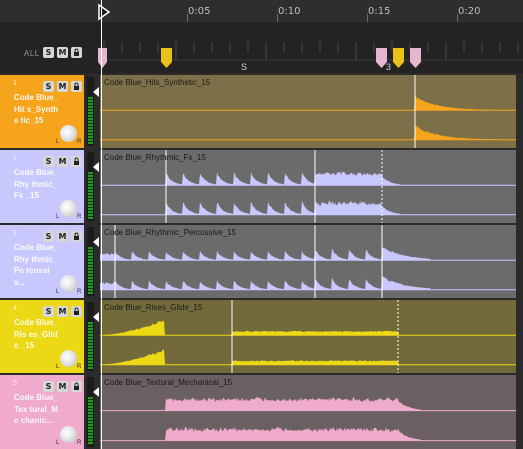  I want to click on track-number: 3, so click(15, 233).